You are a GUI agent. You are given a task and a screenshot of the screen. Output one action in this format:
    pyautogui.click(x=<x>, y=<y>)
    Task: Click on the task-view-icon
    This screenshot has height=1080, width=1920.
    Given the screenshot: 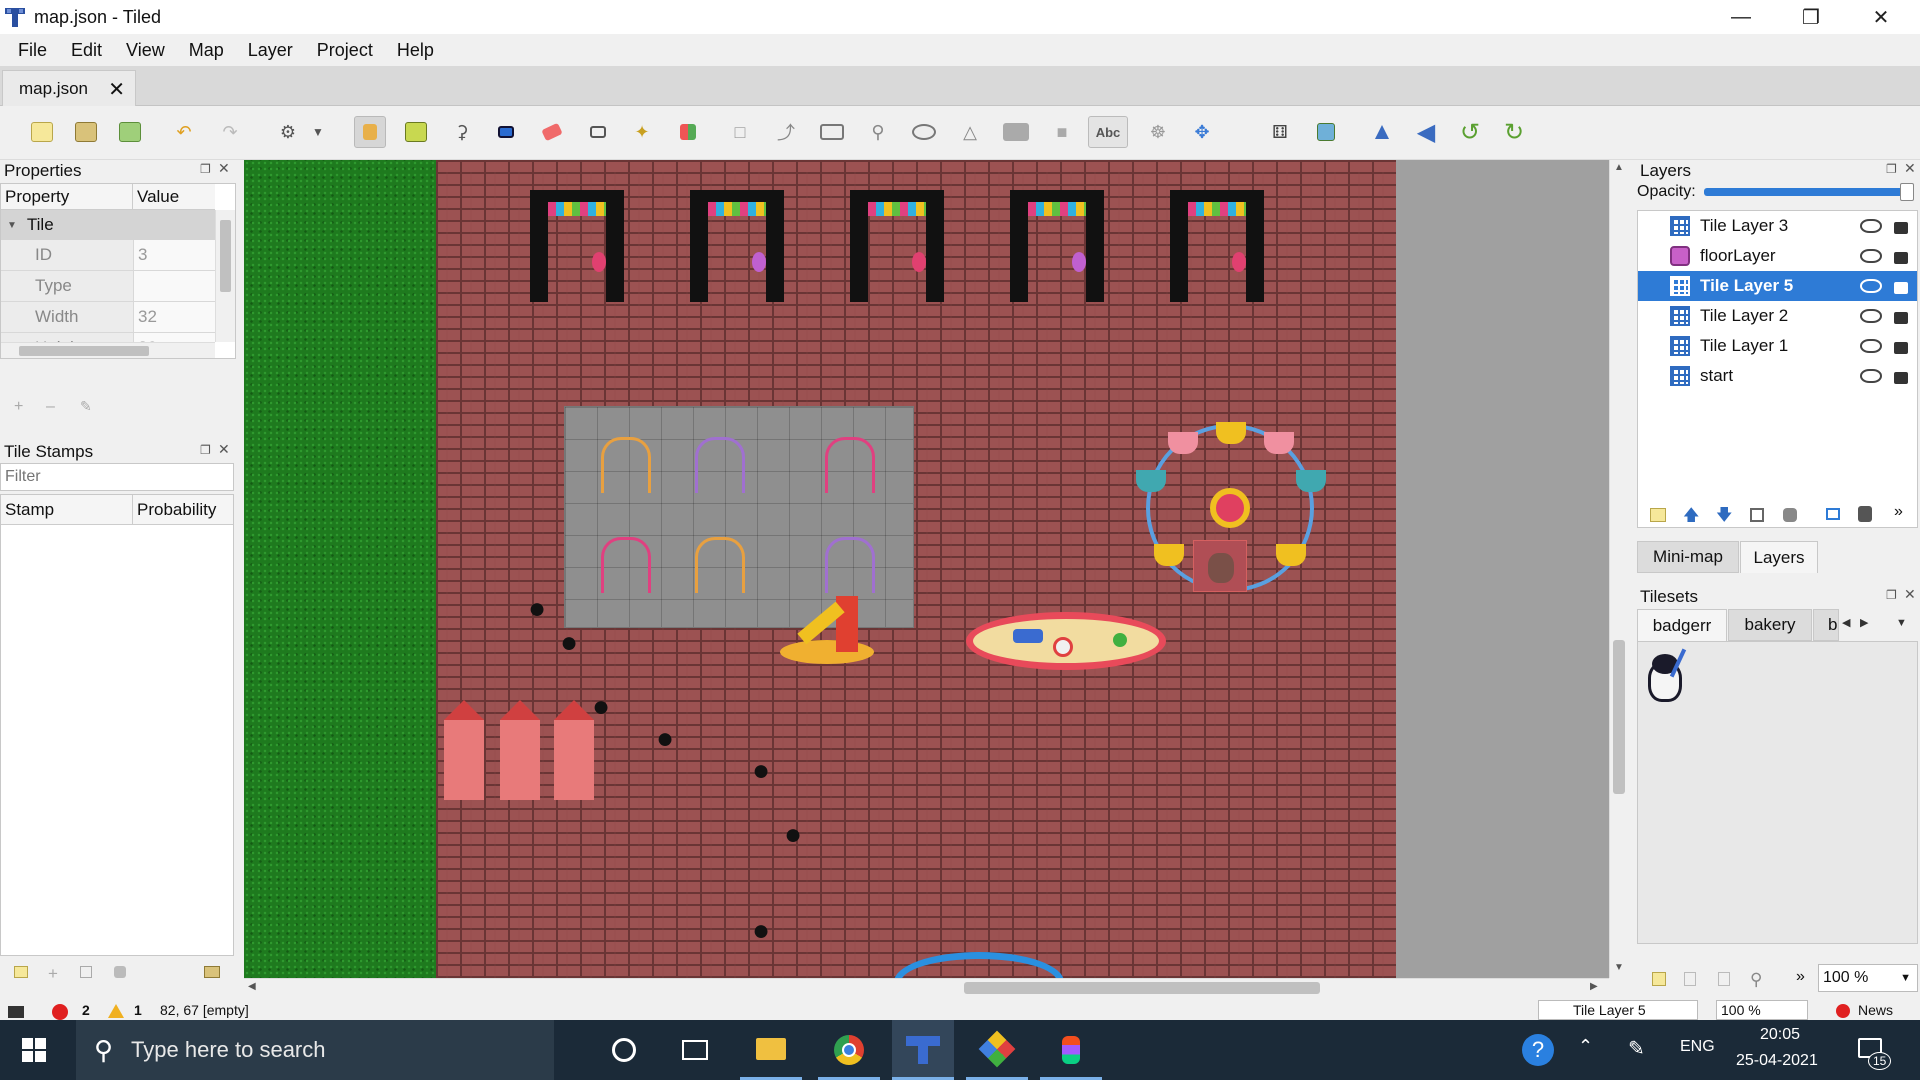 What is the action you would take?
    pyautogui.click(x=695, y=1050)
    